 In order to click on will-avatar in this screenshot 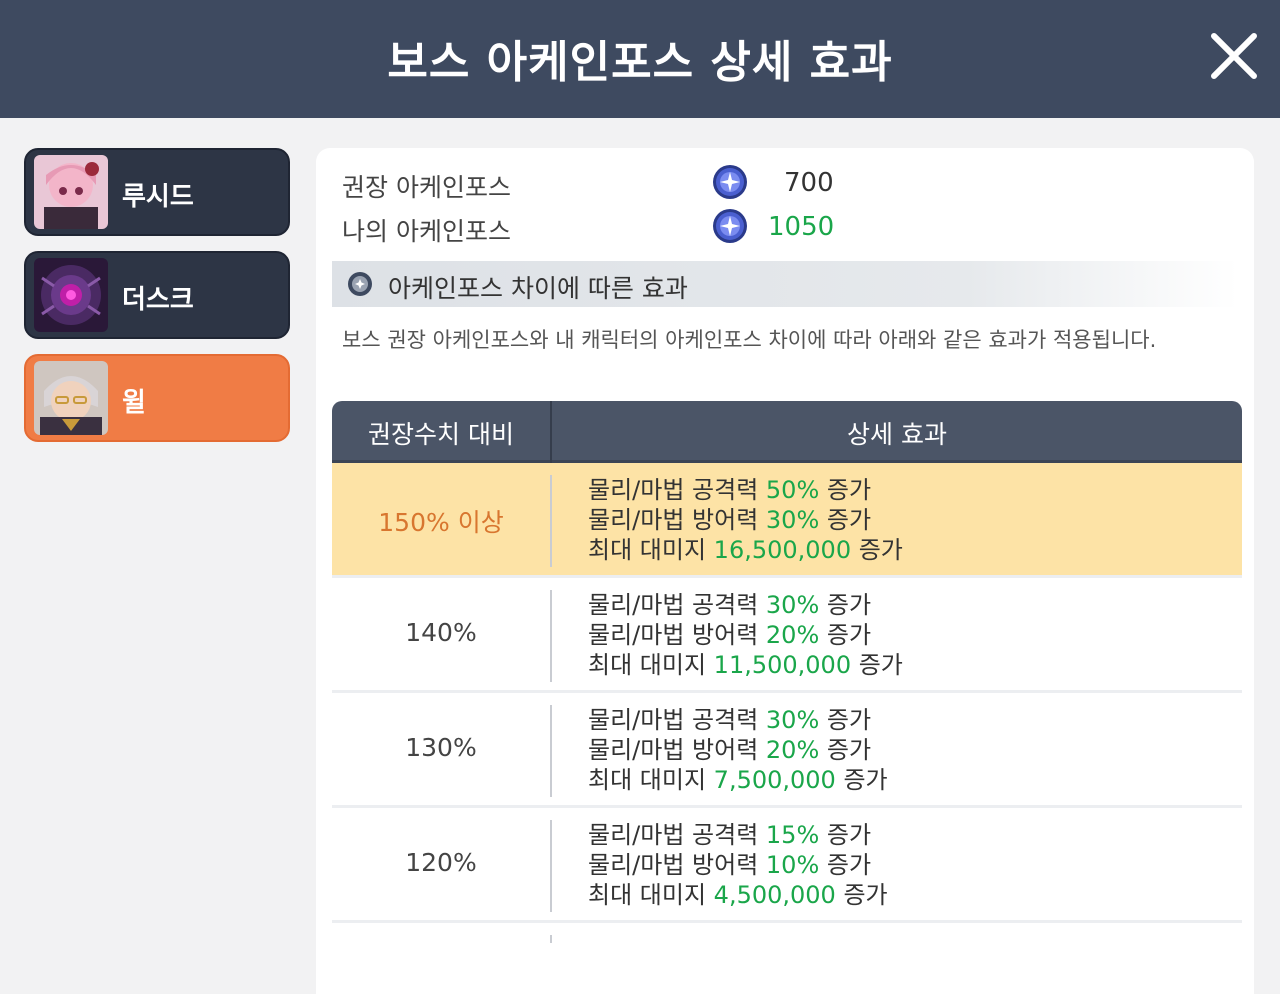, I will do `click(71, 398)`.